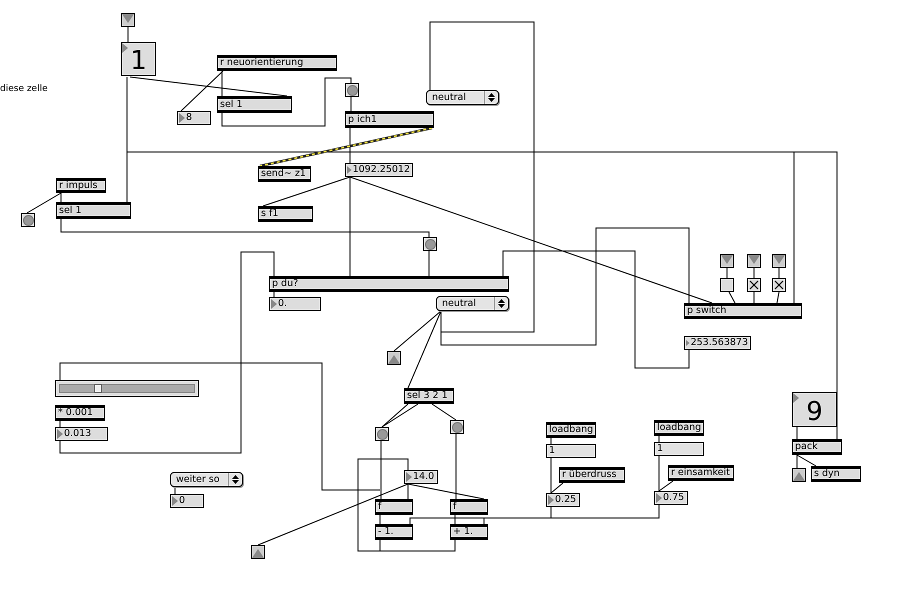 The width and height of the screenshot is (902, 601). What do you see at coordinates (469, 532) in the screenshot?
I see `object-box: + 1.` at bounding box center [469, 532].